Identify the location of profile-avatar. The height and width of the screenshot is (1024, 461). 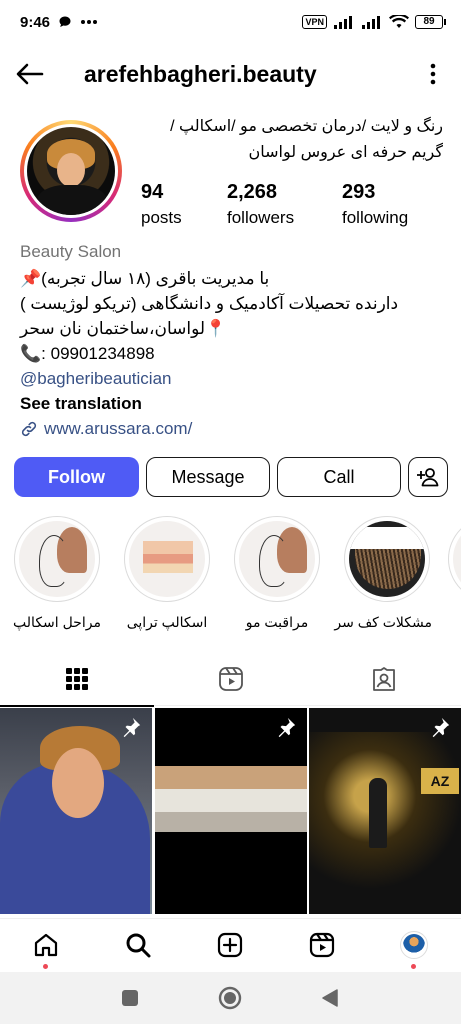
(71, 171).